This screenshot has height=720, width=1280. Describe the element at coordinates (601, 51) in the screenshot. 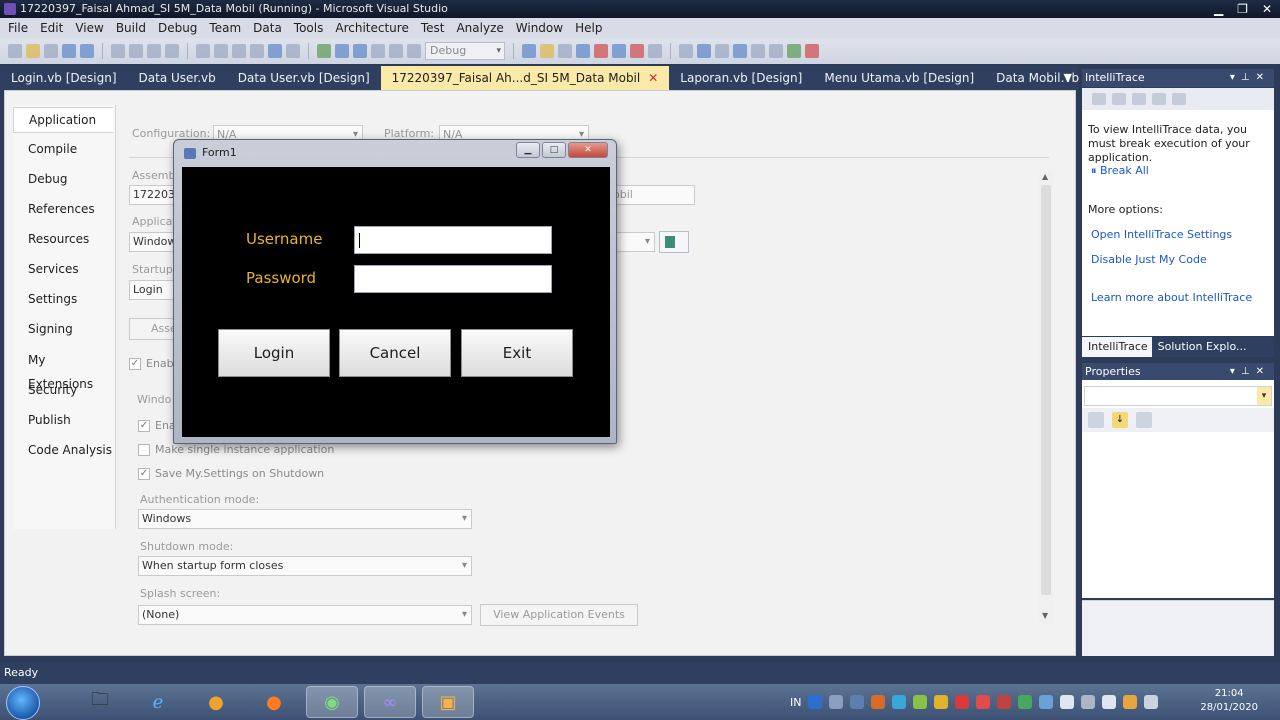

I see `toolbox-icon` at that location.